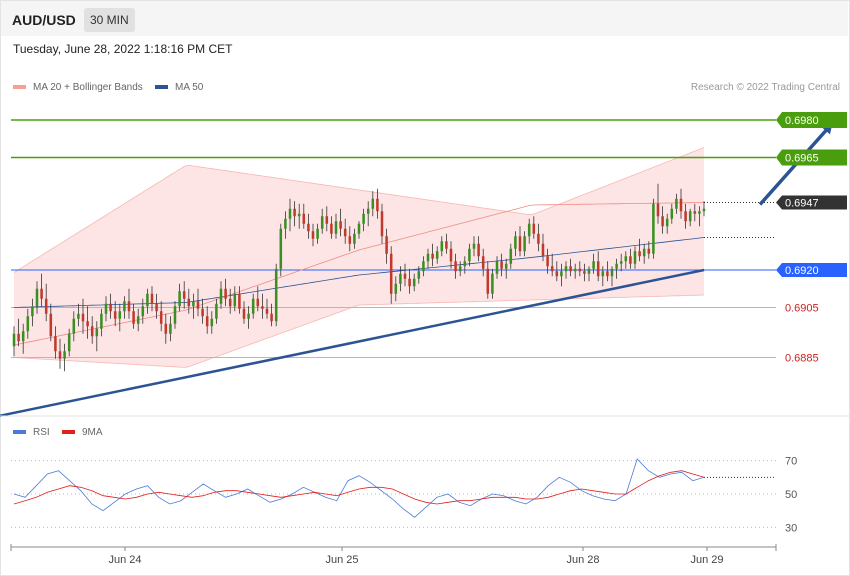  I want to click on rsi-tick-70: 70, so click(791, 462).